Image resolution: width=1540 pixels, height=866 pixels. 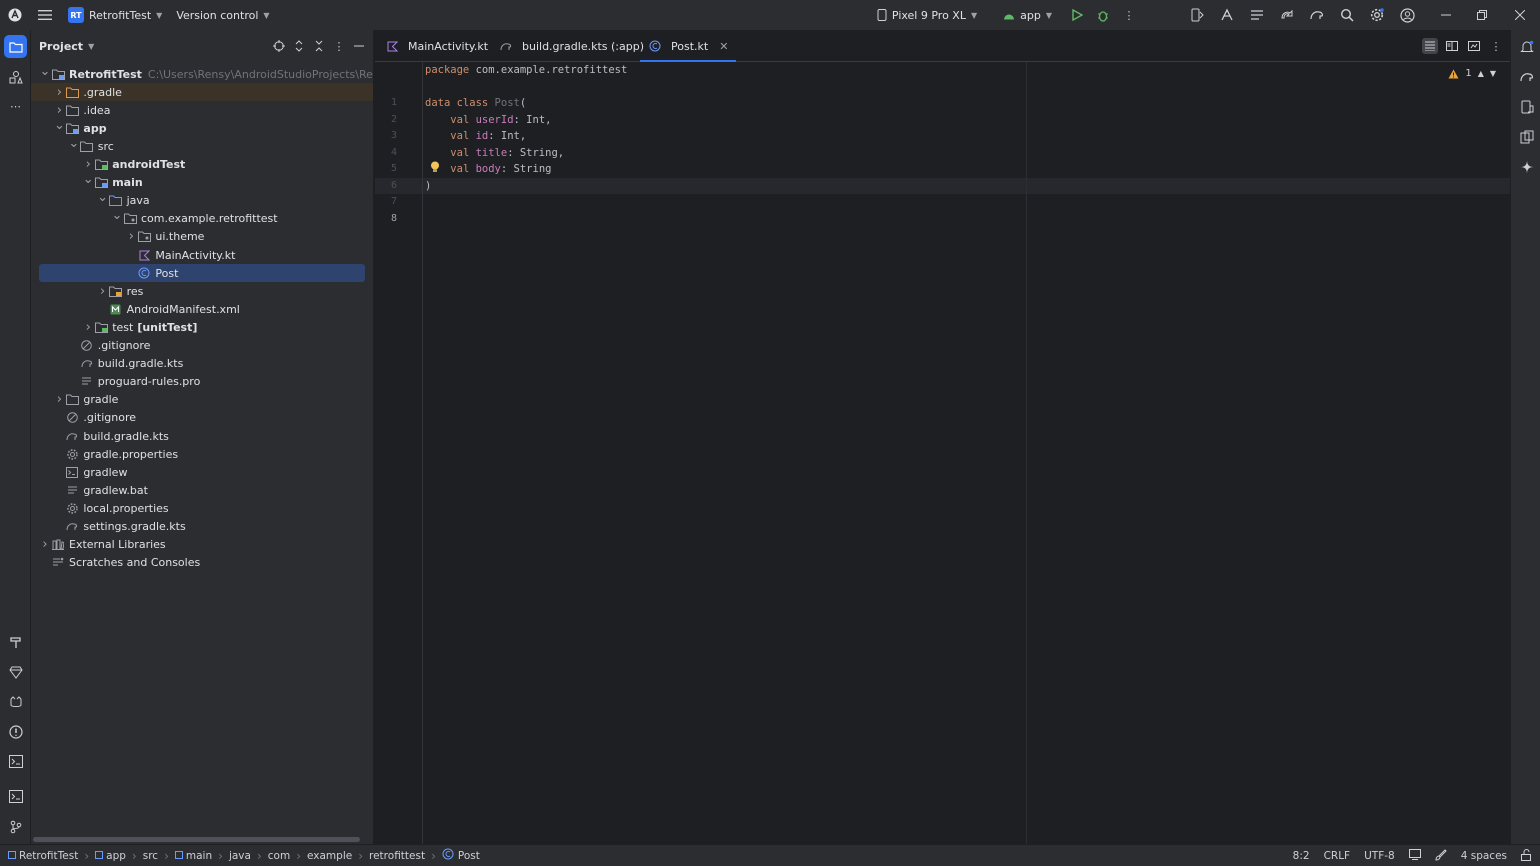 What do you see at coordinates (123, 200) in the screenshot?
I see `tree-item: ⌄ java` at bounding box center [123, 200].